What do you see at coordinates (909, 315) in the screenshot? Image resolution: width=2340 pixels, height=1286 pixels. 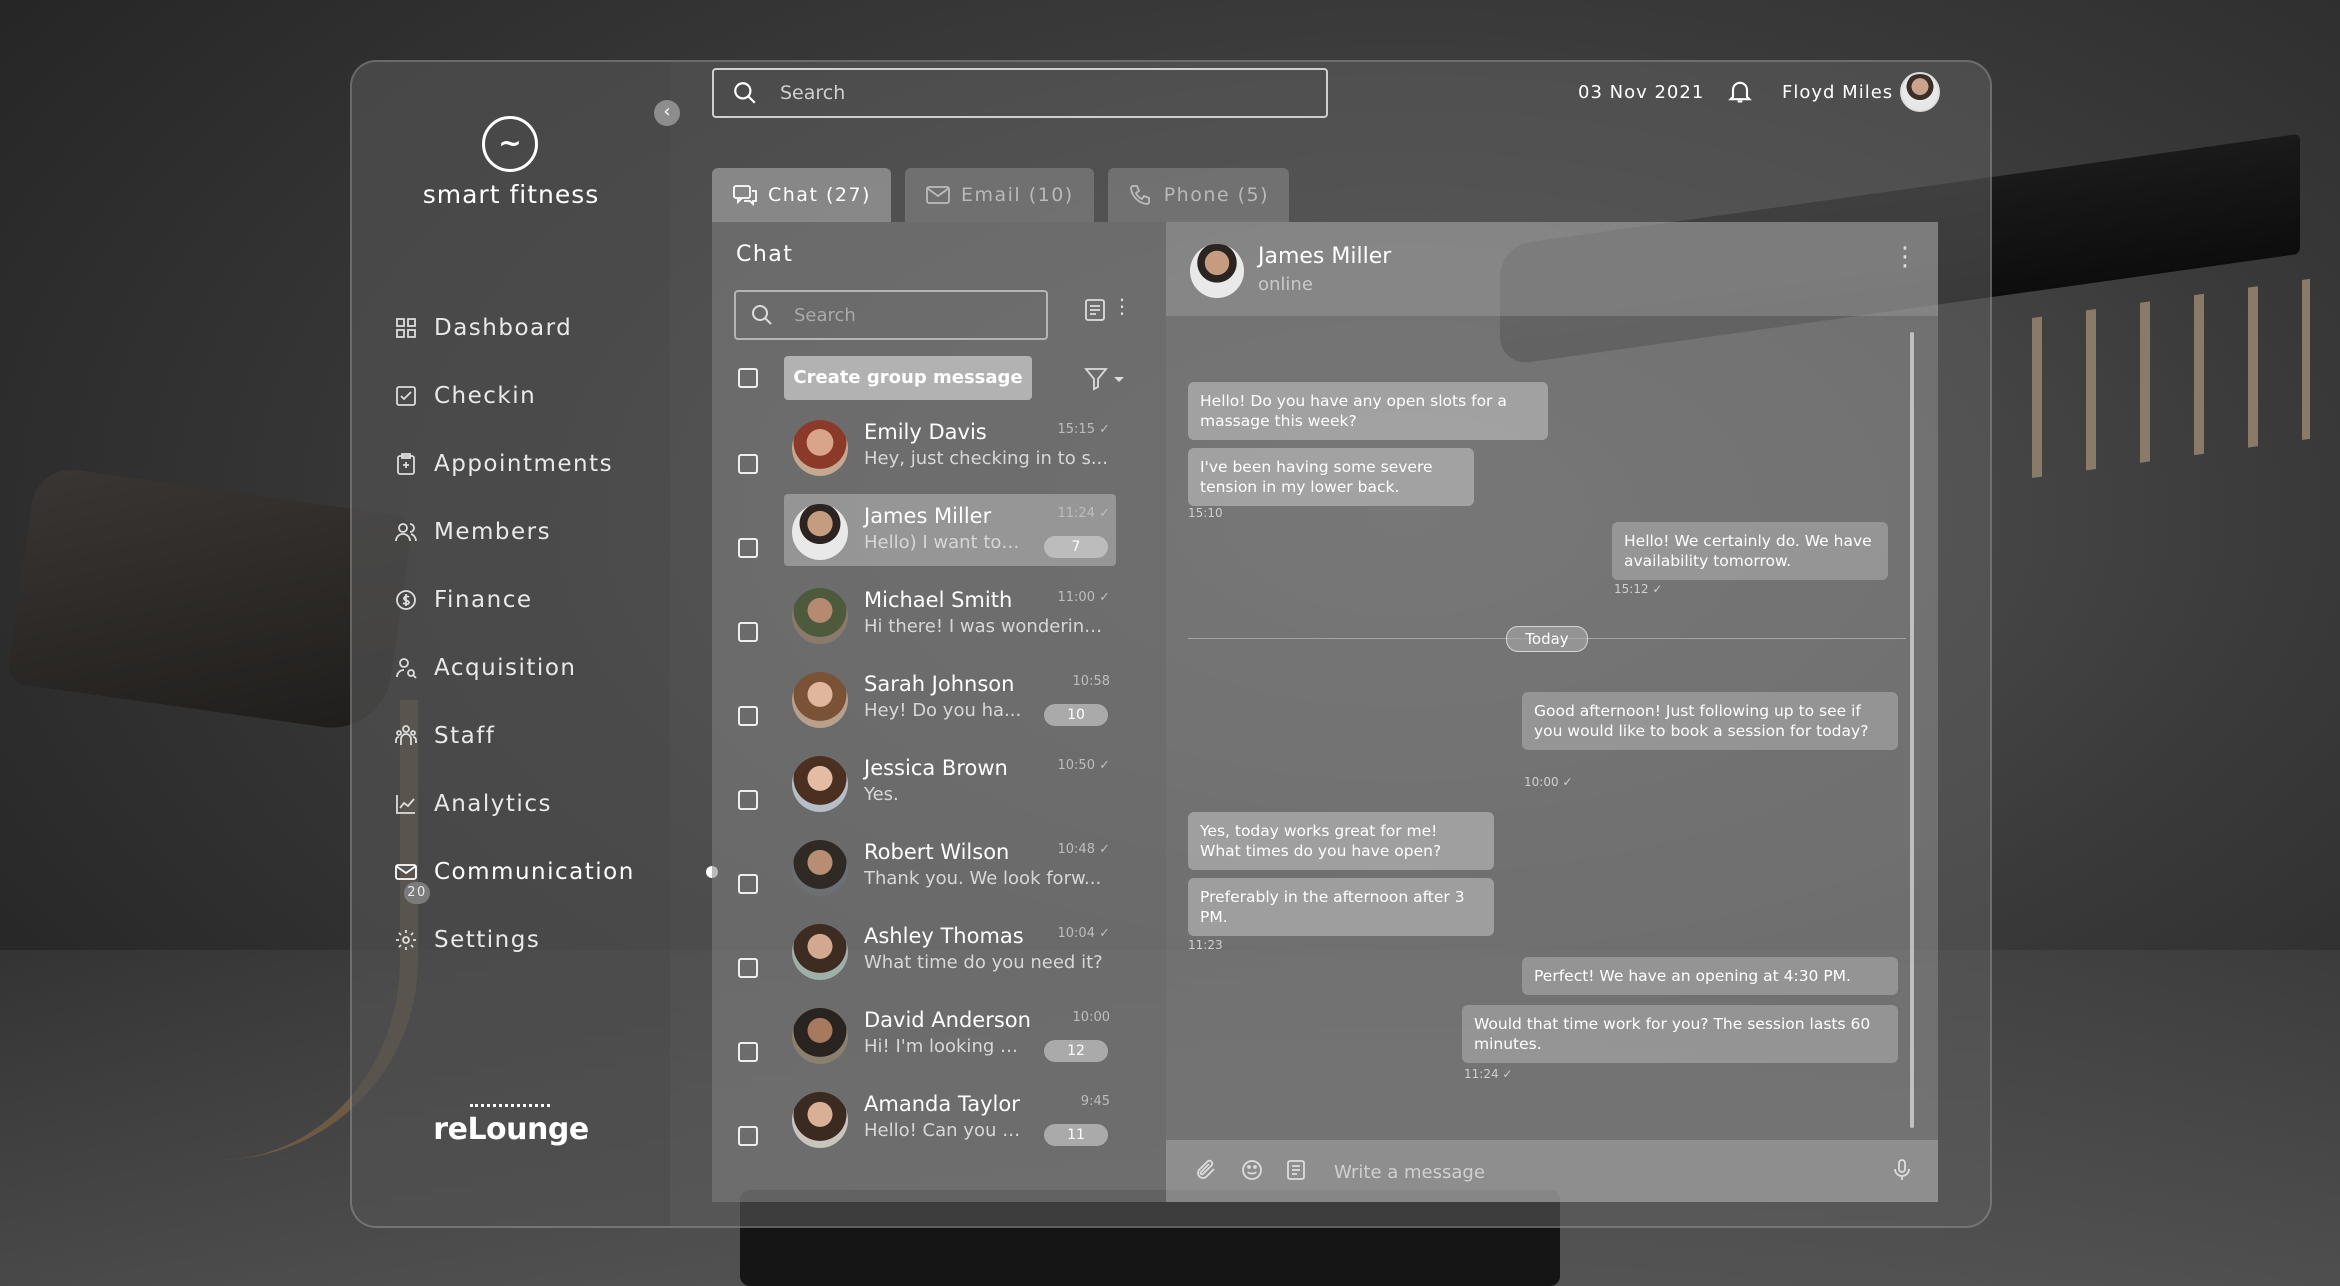 I see `chat-search-input` at bounding box center [909, 315].